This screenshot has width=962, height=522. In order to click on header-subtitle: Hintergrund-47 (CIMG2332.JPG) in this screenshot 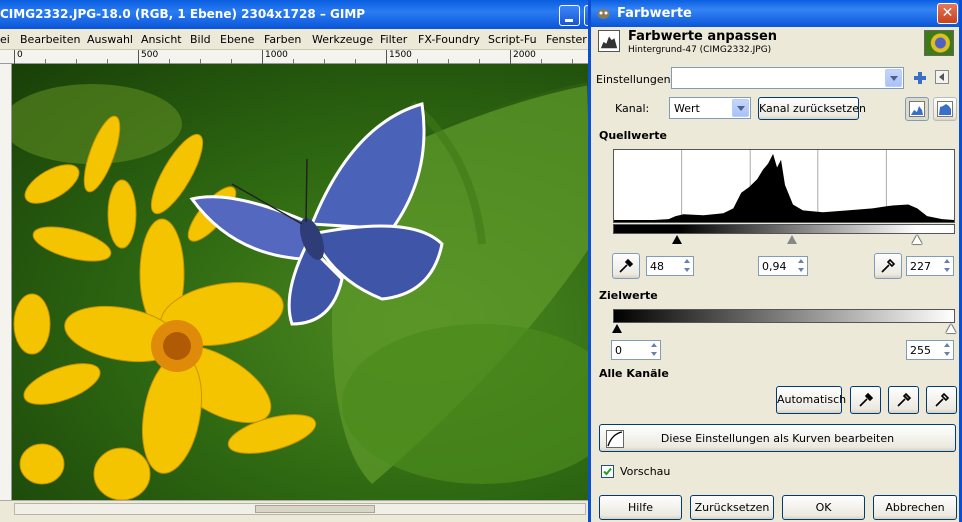, I will do `click(700, 50)`.